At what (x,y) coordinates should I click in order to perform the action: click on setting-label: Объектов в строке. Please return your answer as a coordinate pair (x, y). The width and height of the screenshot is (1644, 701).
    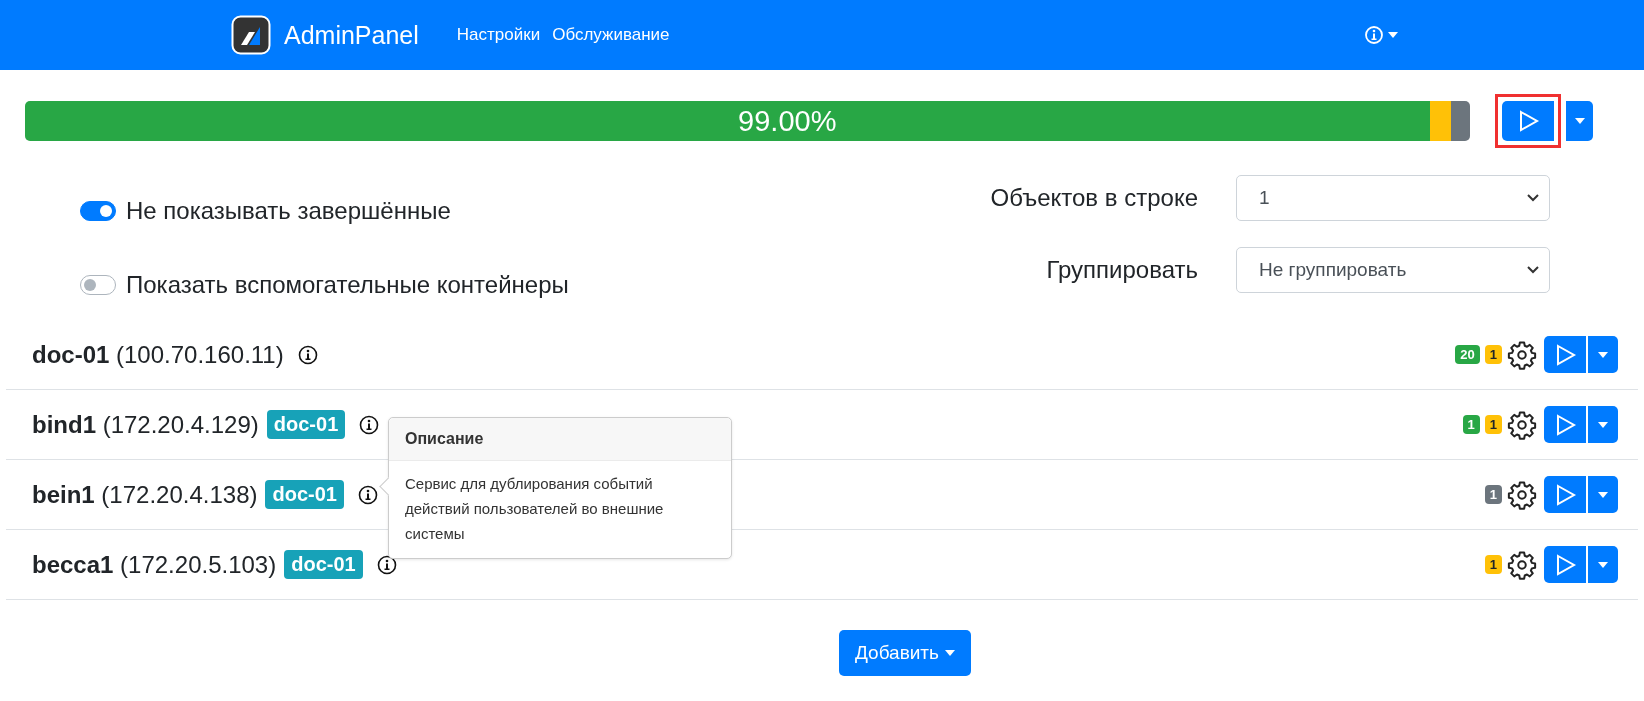
    Looking at the image, I should click on (1093, 198).